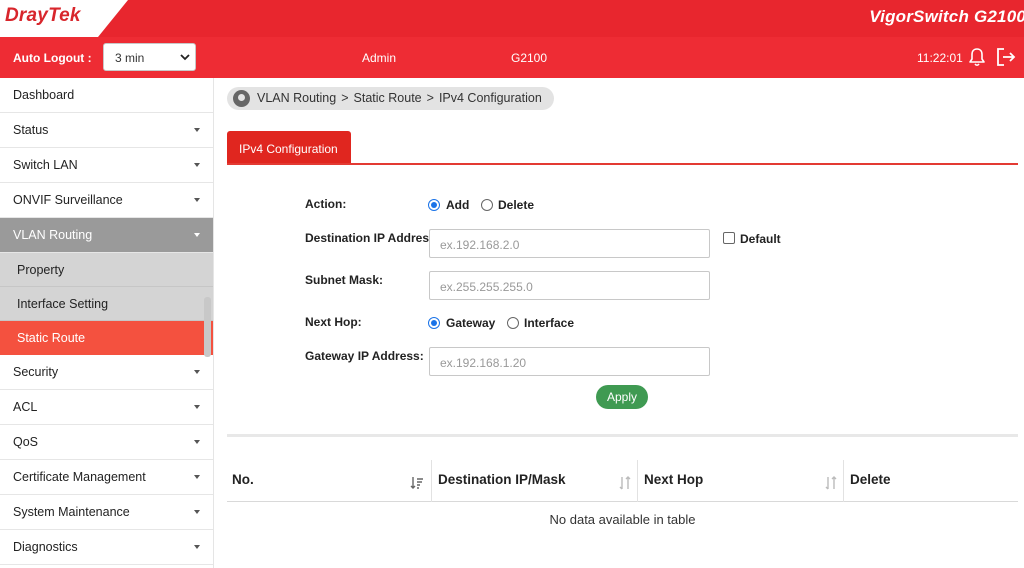 This screenshot has width=1024, height=568. I want to click on sidebar-scrollbar, so click(207, 327).